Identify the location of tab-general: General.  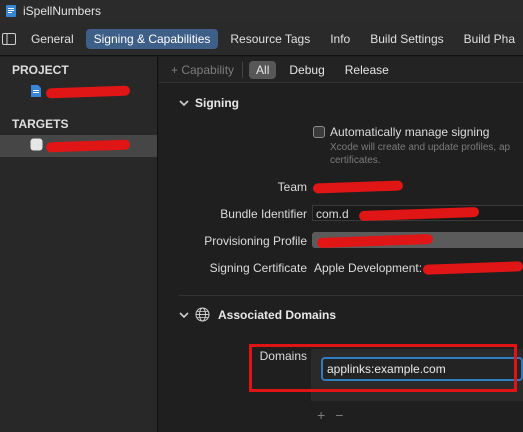
(52, 39).